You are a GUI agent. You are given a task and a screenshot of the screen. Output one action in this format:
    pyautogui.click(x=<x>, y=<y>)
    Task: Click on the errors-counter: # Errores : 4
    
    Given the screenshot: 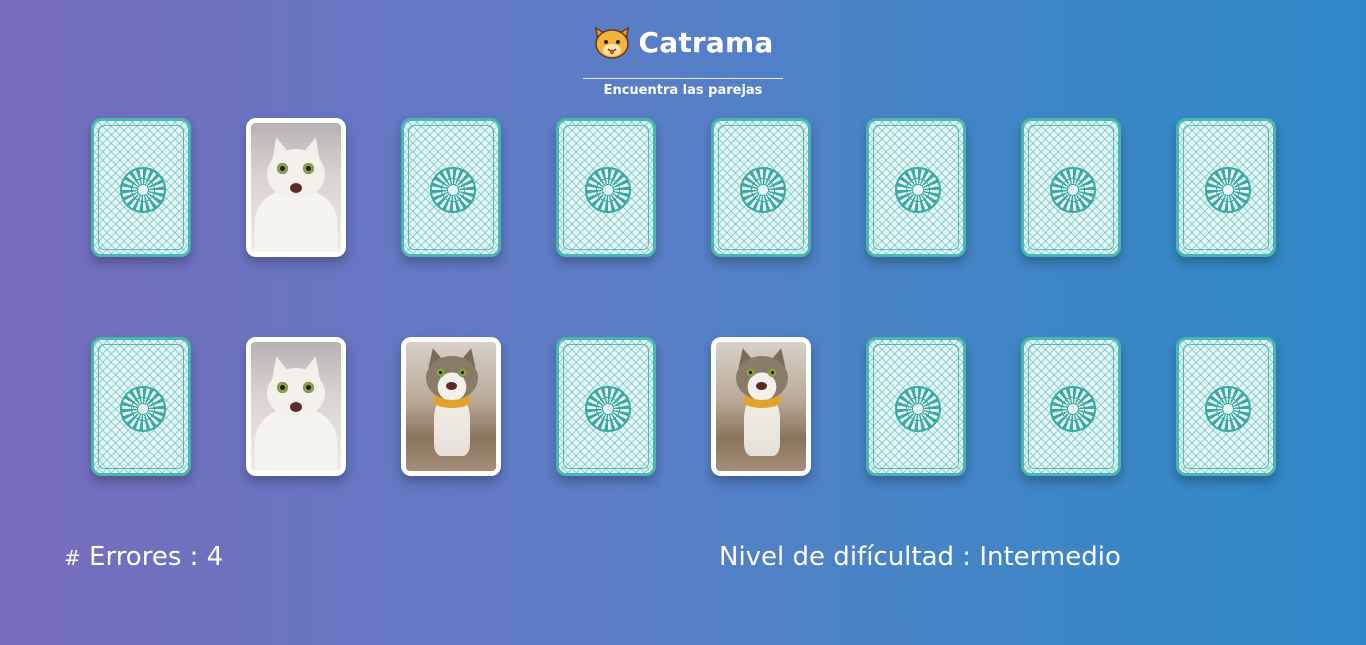 What is the action you would take?
    pyautogui.click(x=143, y=557)
    